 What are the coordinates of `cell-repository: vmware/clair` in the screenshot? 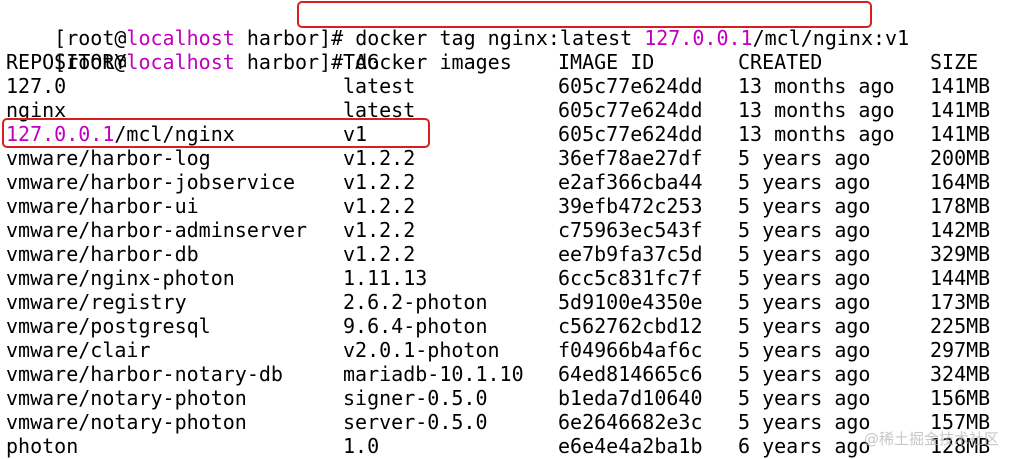 It's located at (78, 350).